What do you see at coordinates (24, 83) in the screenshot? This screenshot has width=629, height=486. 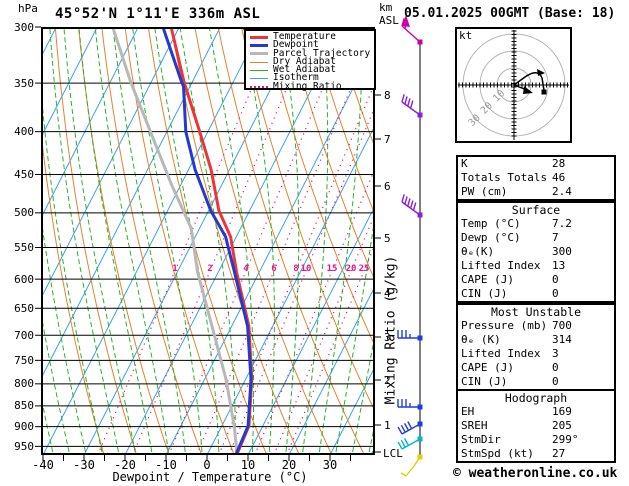 I see `pressure-tick-label: 350` at bounding box center [24, 83].